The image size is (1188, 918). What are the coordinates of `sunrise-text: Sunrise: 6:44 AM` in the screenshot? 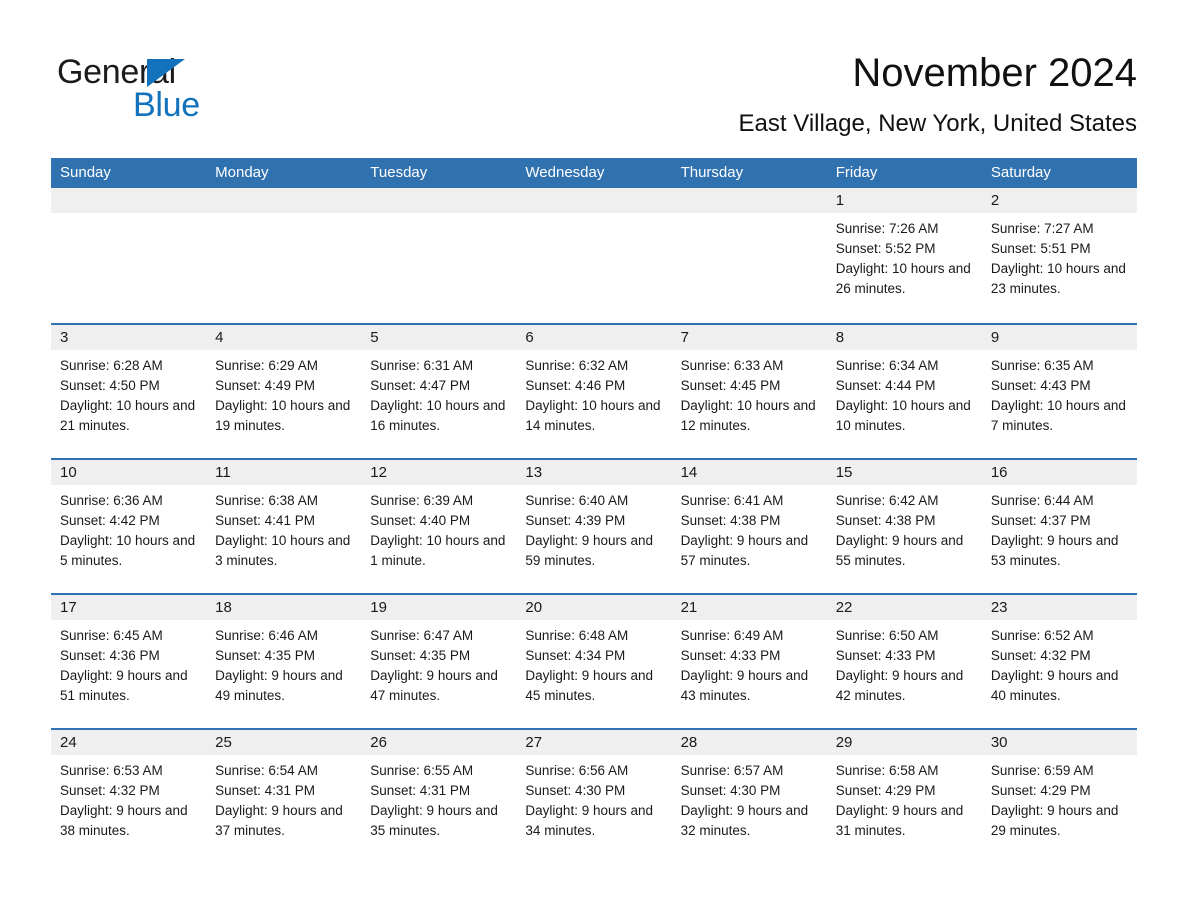 It's located at (1042, 500).